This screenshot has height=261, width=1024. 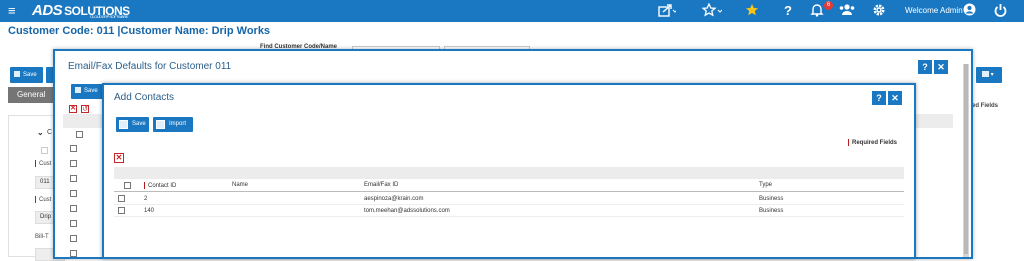 What do you see at coordinates (12, 10) in the screenshot?
I see `hamburger-menu-icon: ≡` at bounding box center [12, 10].